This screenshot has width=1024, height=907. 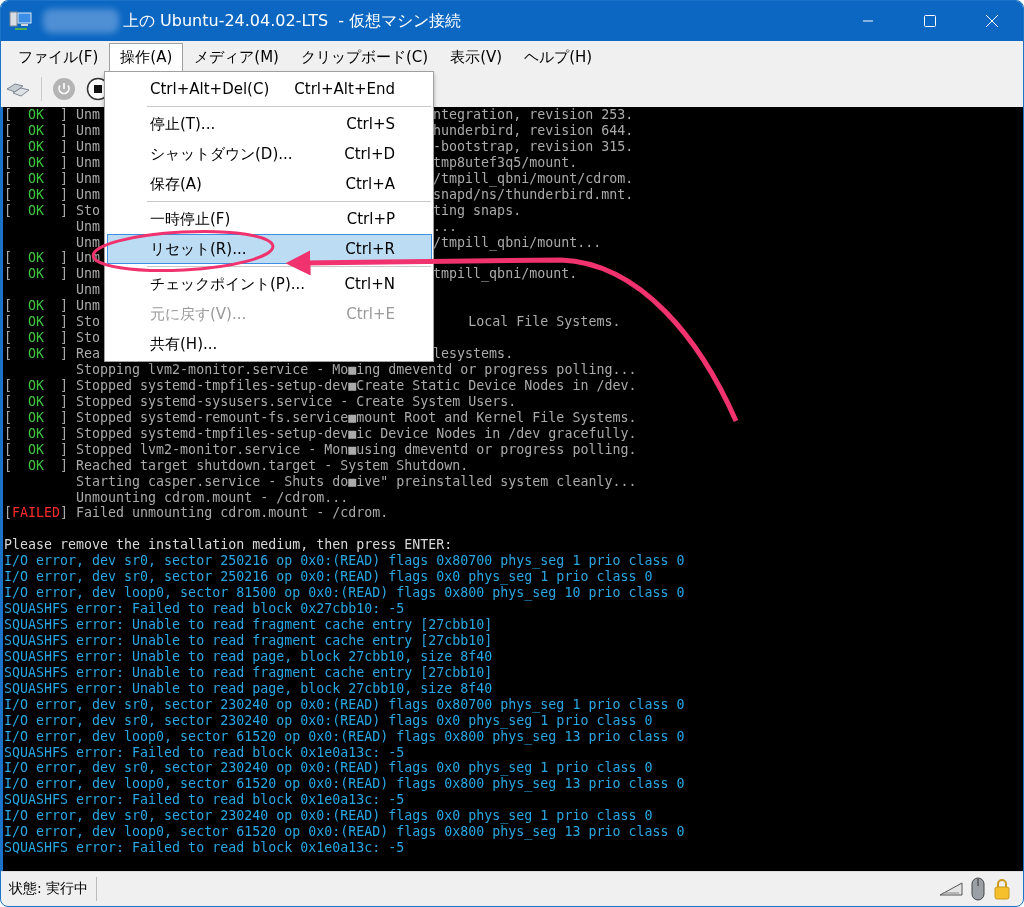 I want to click on console-line: I/O error, dev loop0, sector 81500 op 0x0:(READ) flags 0x800 phys_seg 10 prio class 0, so click(x=344, y=593).